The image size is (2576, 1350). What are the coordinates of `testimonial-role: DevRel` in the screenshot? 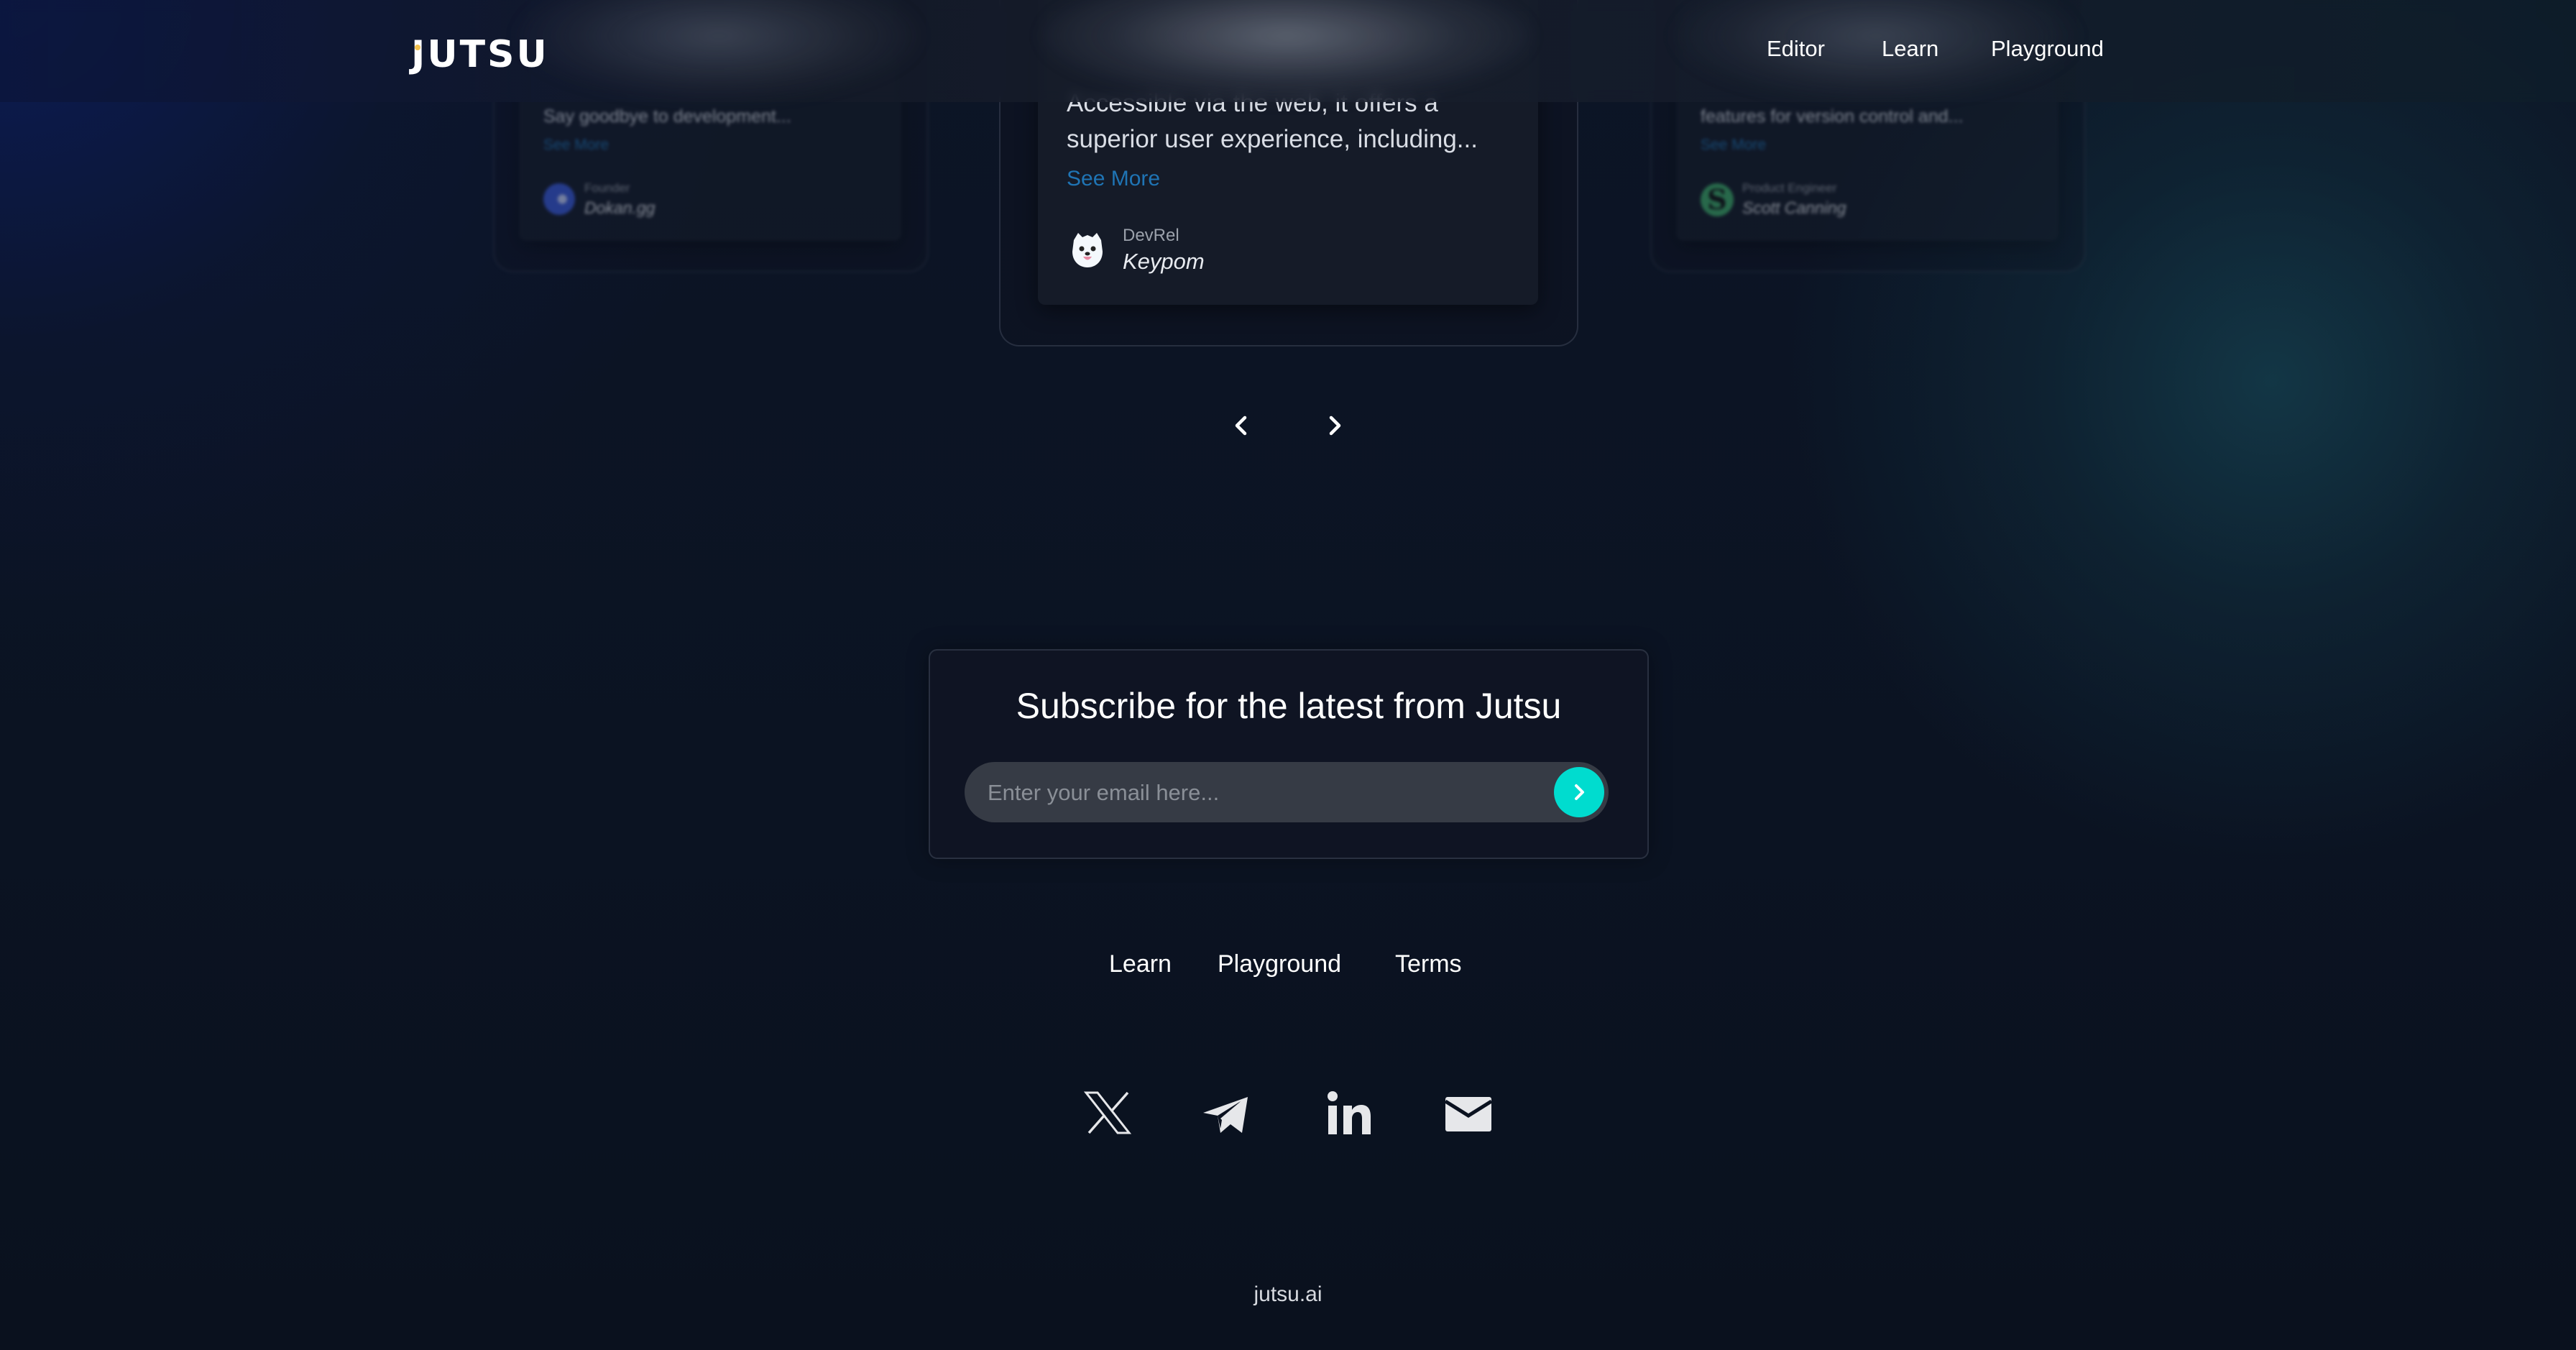 It's located at (1151, 236).